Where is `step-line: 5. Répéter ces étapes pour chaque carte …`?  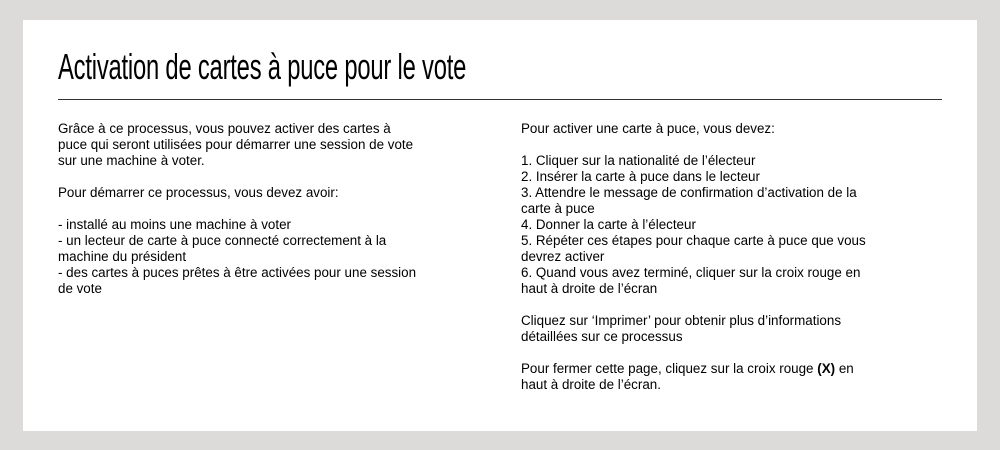 step-line: 5. Répéter ces étapes pour chaque carte … is located at coordinates (693, 240).